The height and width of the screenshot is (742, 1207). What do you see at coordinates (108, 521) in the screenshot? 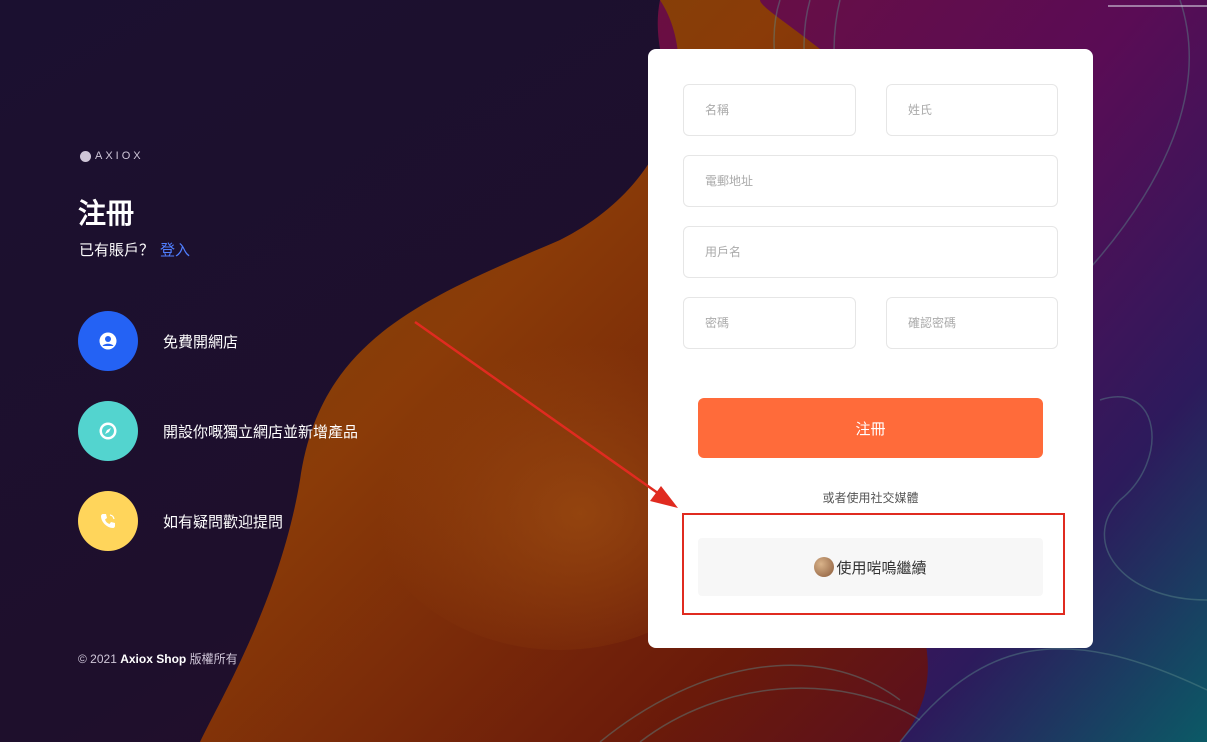
I see `phone-icon` at bounding box center [108, 521].